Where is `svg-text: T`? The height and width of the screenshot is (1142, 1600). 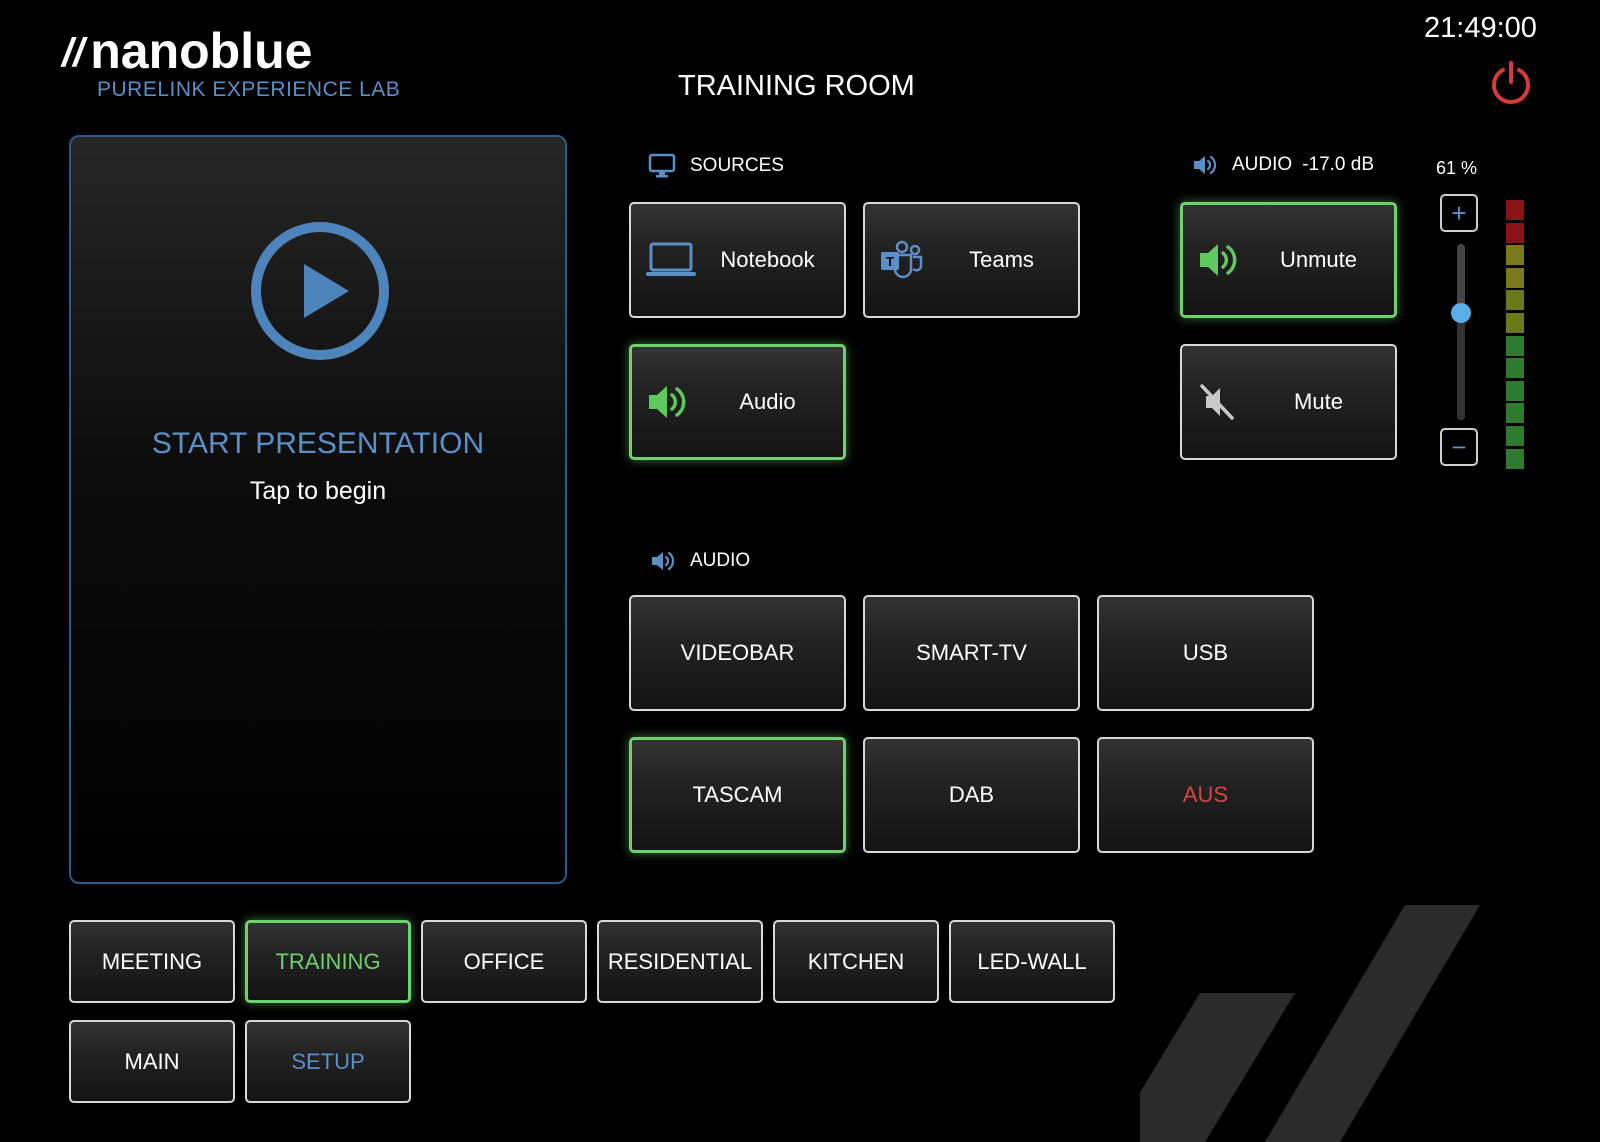 svg-text: T is located at coordinates (890, 261).